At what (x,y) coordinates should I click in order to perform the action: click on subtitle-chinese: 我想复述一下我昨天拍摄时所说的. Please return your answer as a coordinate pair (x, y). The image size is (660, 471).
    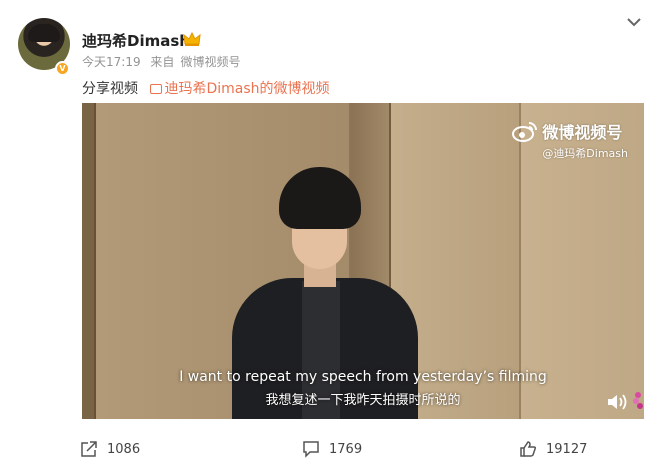
    Looking at the image, I should click on (363, 400).